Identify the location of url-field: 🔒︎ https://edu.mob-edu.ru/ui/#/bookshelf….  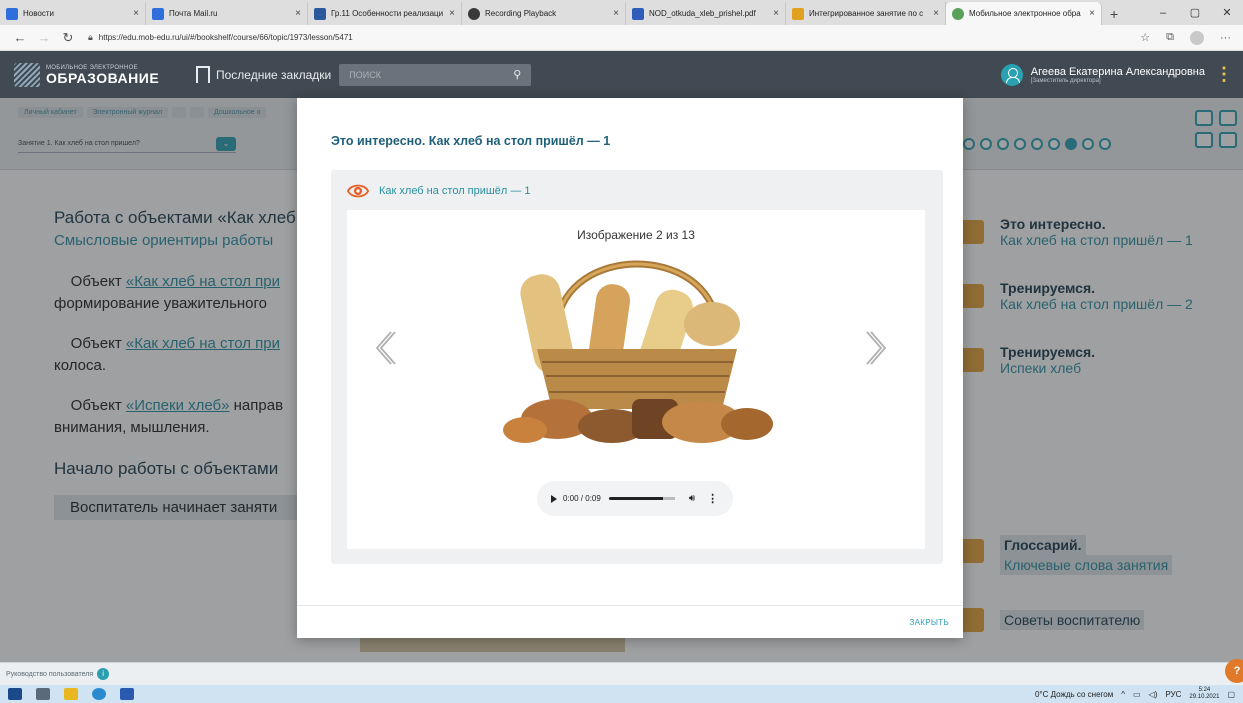
(614, 37).